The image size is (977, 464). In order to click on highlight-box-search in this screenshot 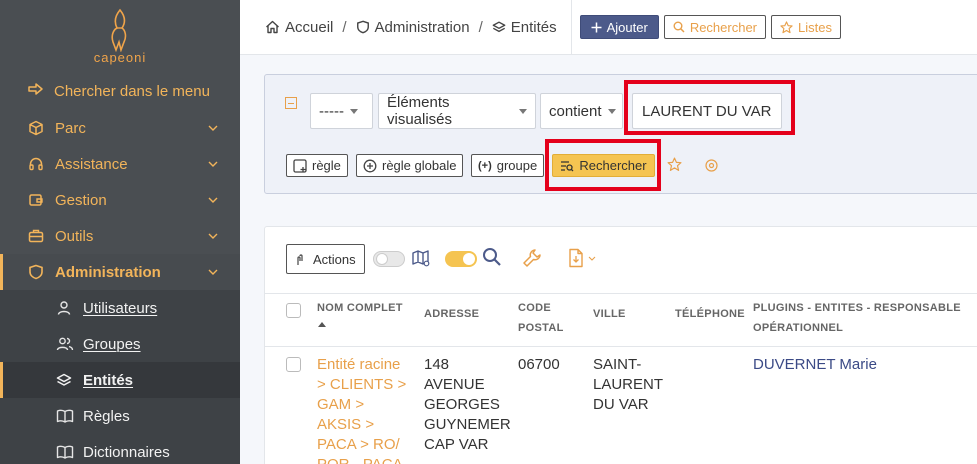, I will do `click(603, 165)`.